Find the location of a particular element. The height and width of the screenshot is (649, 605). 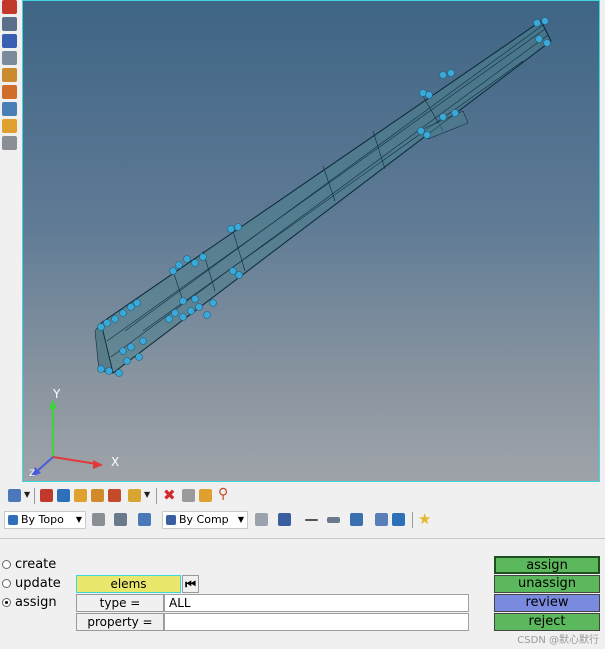

comp-display-dropdown: By Comp ▼ is located at coordinates (205, 520).